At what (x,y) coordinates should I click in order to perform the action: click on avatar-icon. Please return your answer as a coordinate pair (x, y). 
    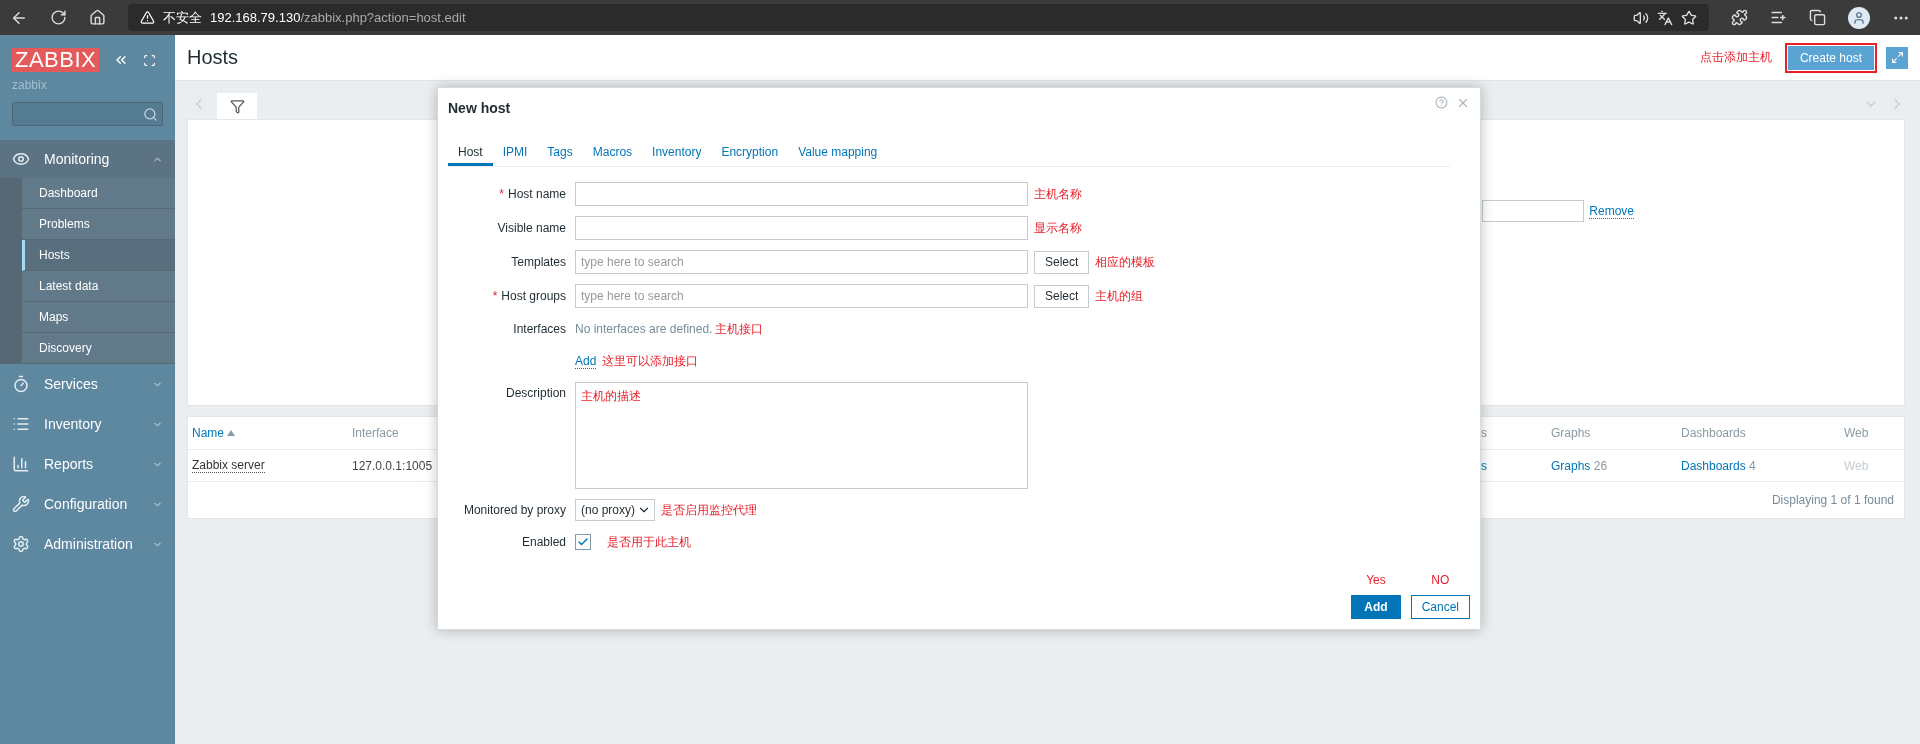
    Looking at the image, I should click on (1859, 17).